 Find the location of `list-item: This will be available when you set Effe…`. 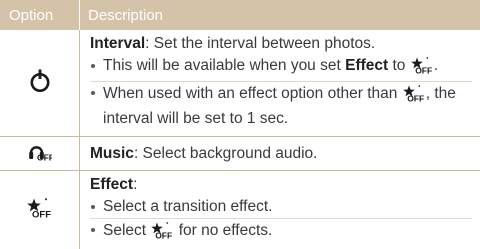

list-item: This will be available when you set Effe… is located at coordinates (281, 67).